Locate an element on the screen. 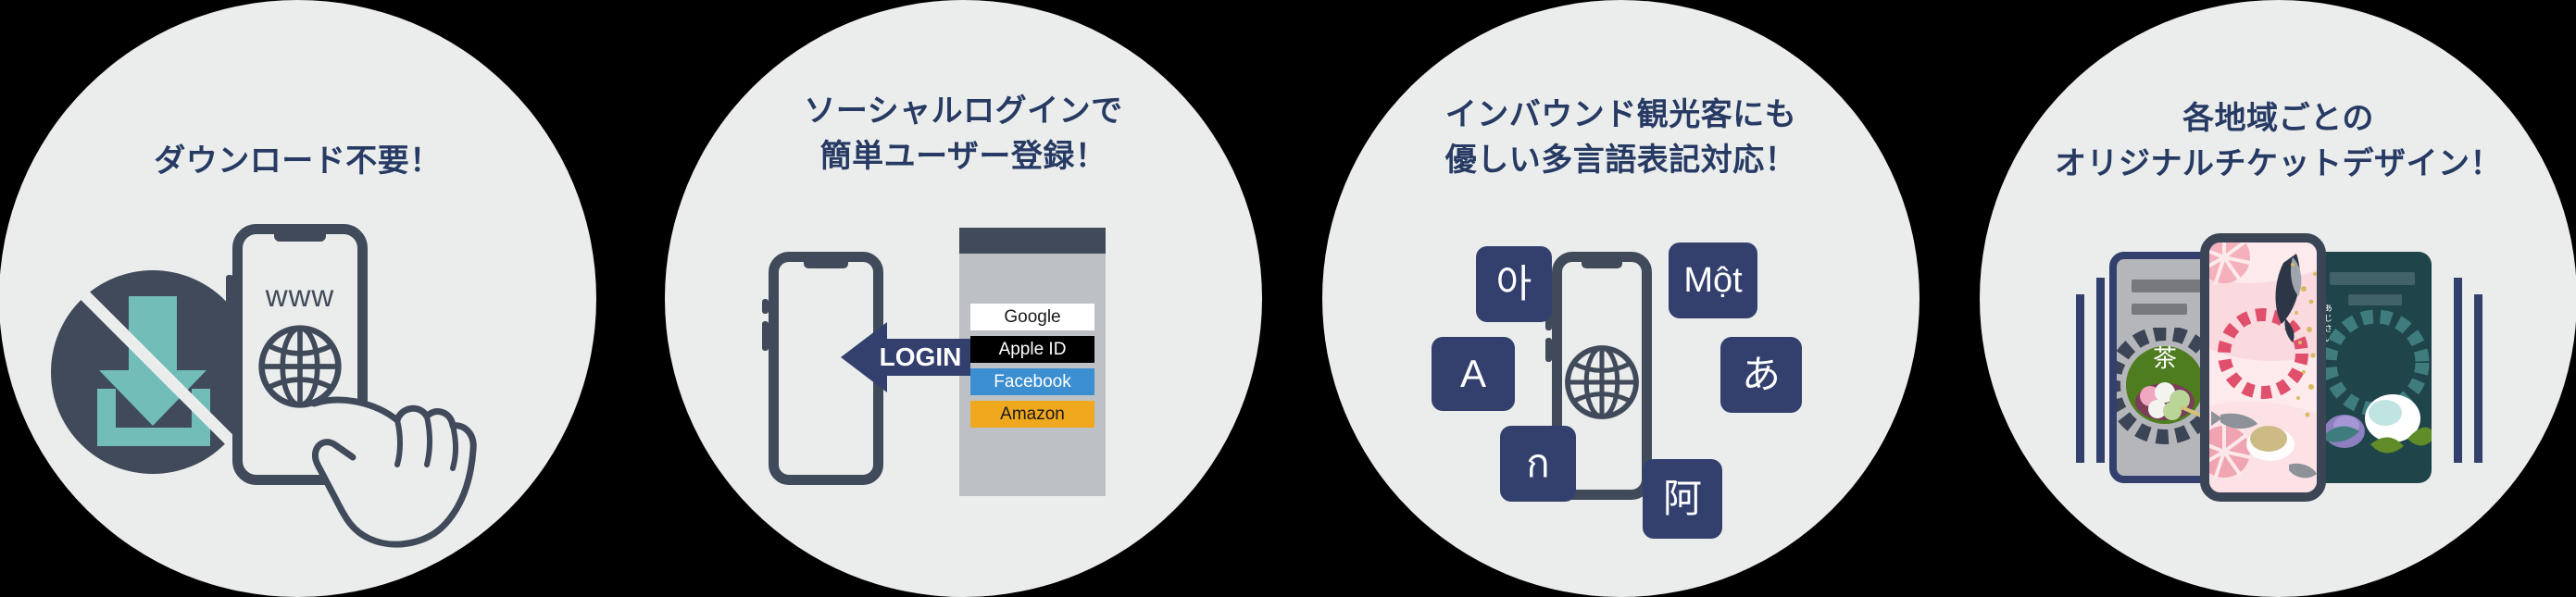  pointing-hand-icon is located at coordinates (397, 467).